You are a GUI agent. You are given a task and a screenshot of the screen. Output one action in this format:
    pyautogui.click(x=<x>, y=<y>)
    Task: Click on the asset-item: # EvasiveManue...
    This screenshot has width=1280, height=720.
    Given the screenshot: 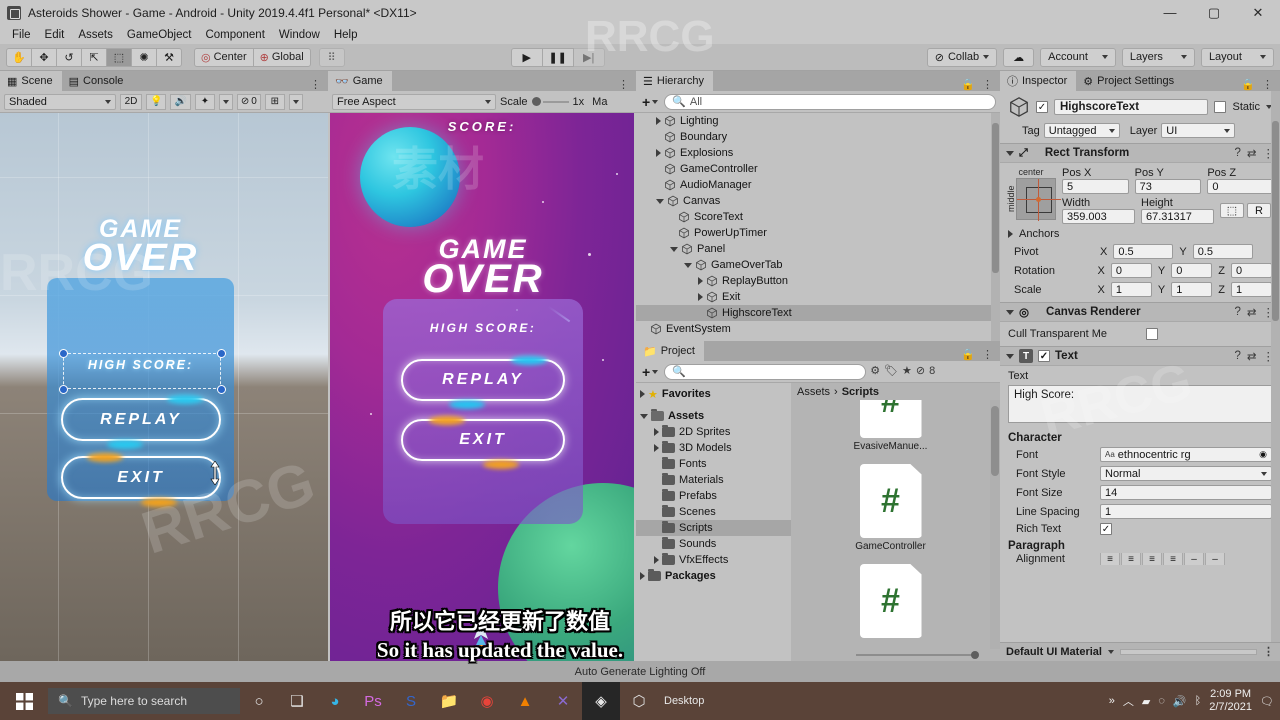 What is the action you would take?
    pyautogui.click(x=890, y=426)
    